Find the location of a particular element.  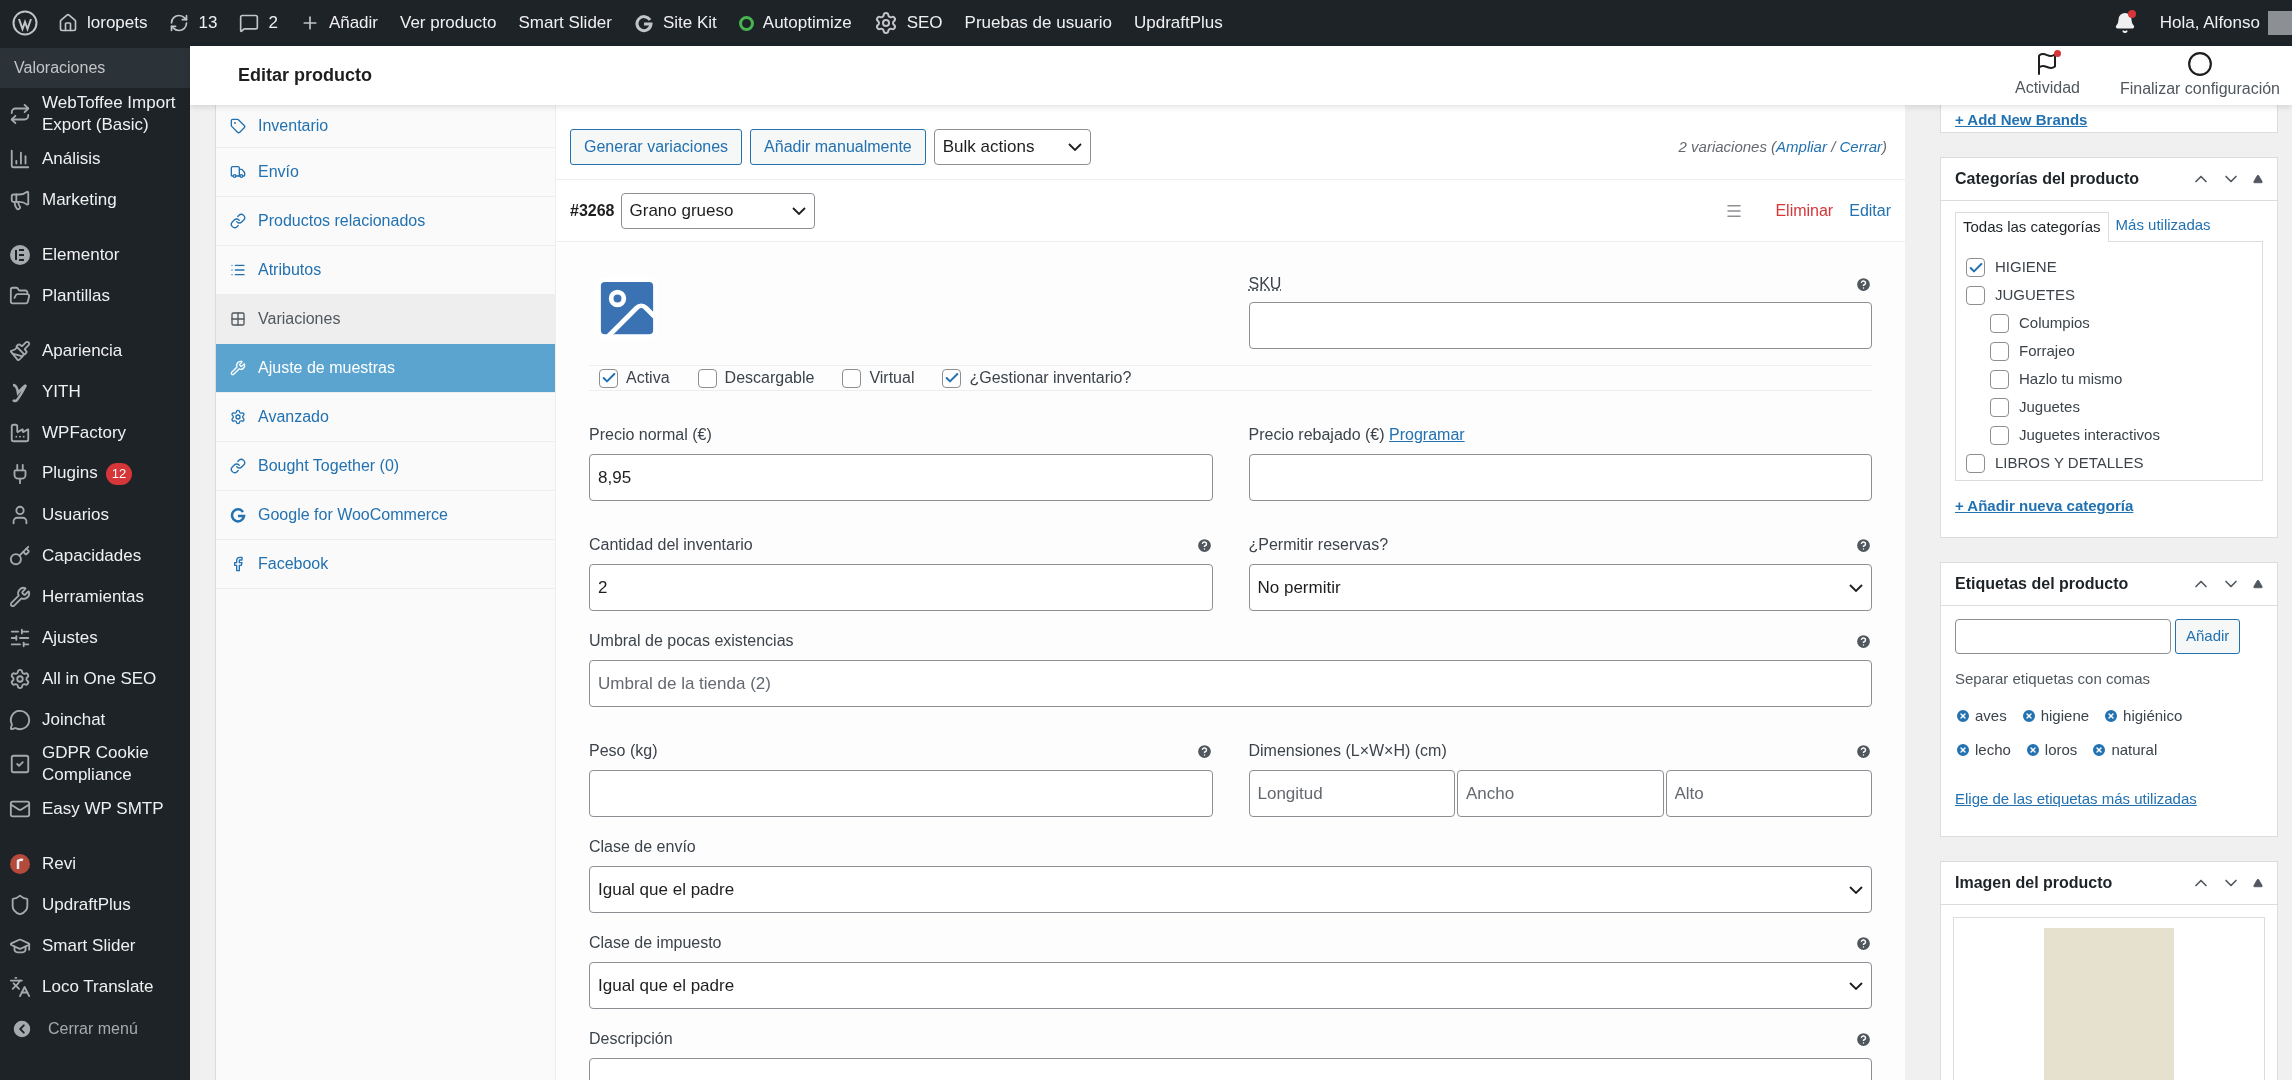

submenu-item: Valoraciones is located at coordinates (95, 68).